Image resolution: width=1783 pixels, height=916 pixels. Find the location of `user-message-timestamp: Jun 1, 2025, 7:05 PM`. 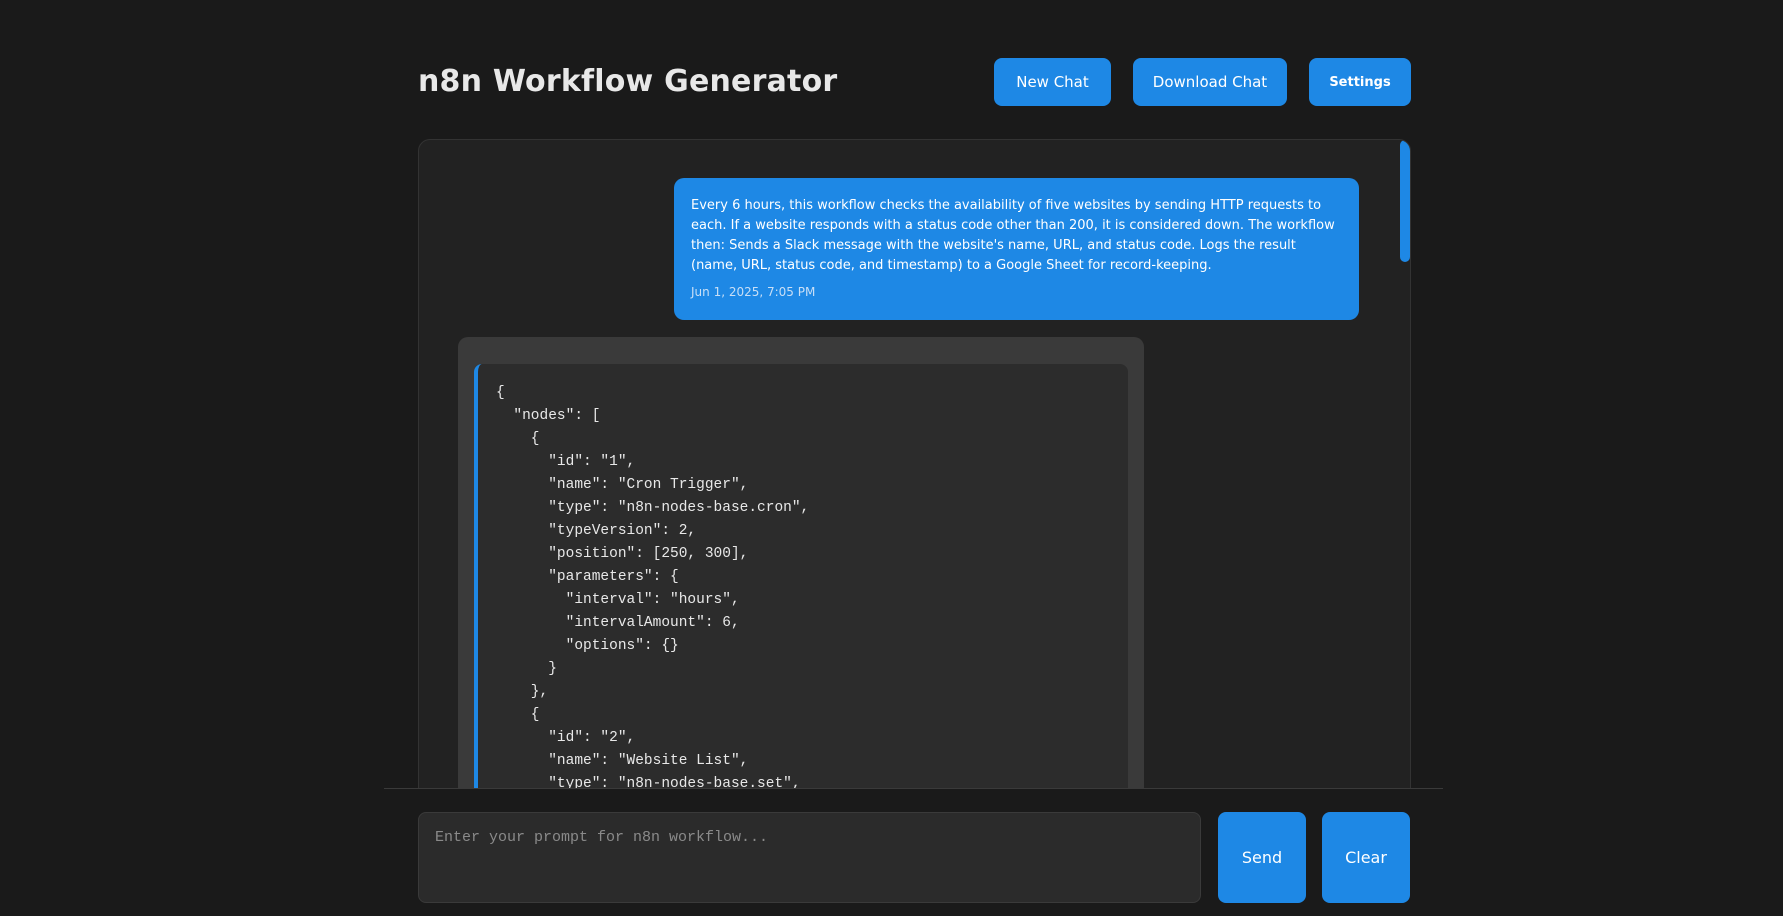

user-message-timestamp: Jun 1, 2025, 7:05 PM is located at coordinates (753, 292).